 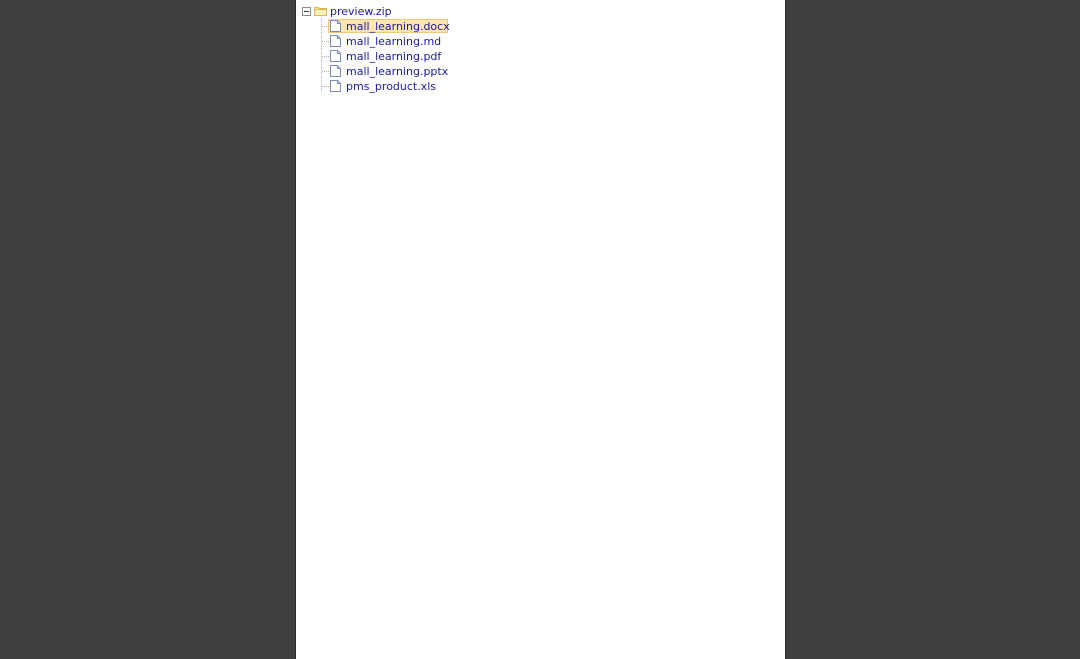 What do you see at coordinates (306, 11) in the screenshot?
I see `collapse-toggle-icon` at bounding box center [306, 11].